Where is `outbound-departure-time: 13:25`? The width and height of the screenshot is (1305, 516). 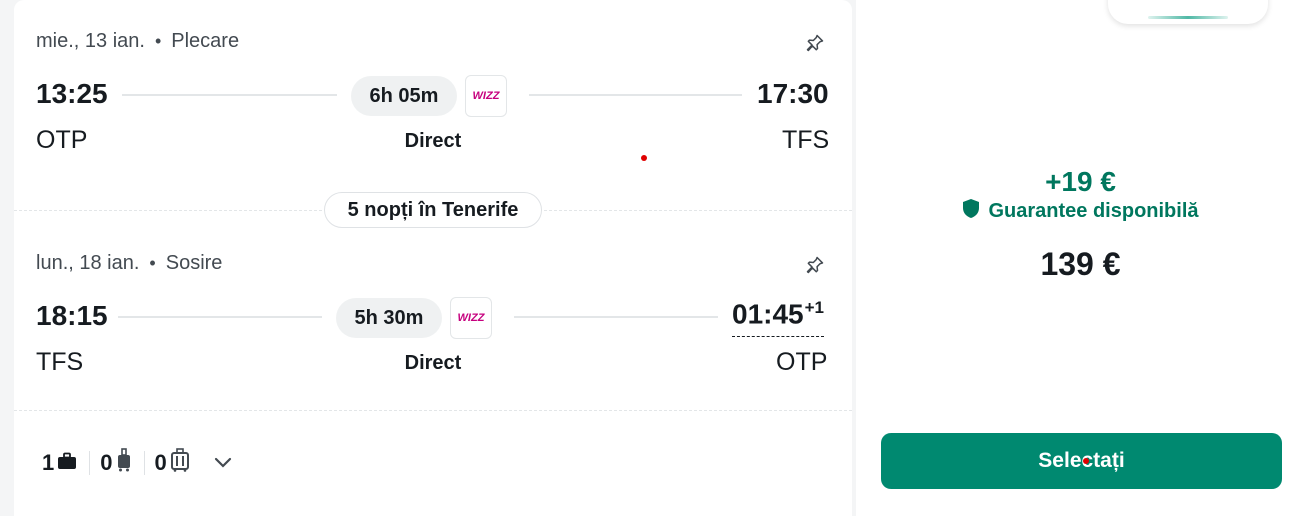 outbound-departure-time: 13:25 is located at coordinates (72, 93).